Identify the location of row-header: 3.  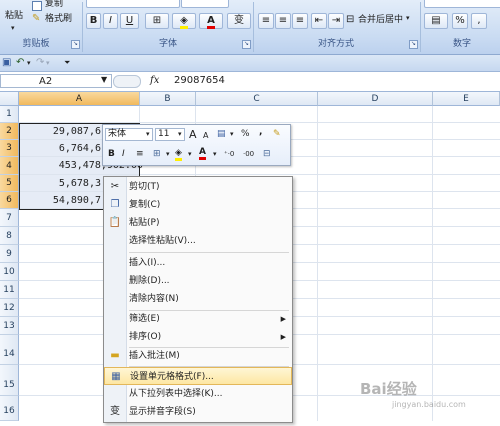
(9, 148).